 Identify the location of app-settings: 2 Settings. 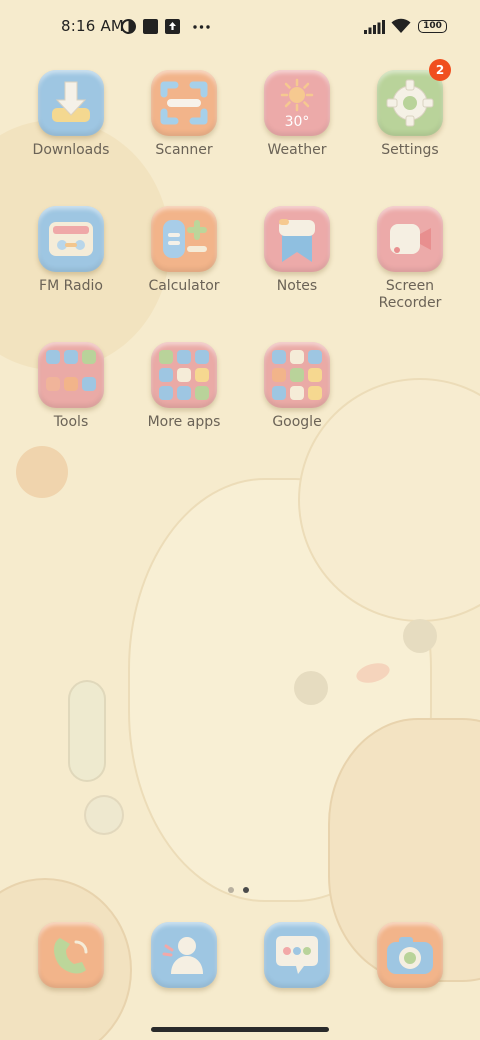
(410, 109).